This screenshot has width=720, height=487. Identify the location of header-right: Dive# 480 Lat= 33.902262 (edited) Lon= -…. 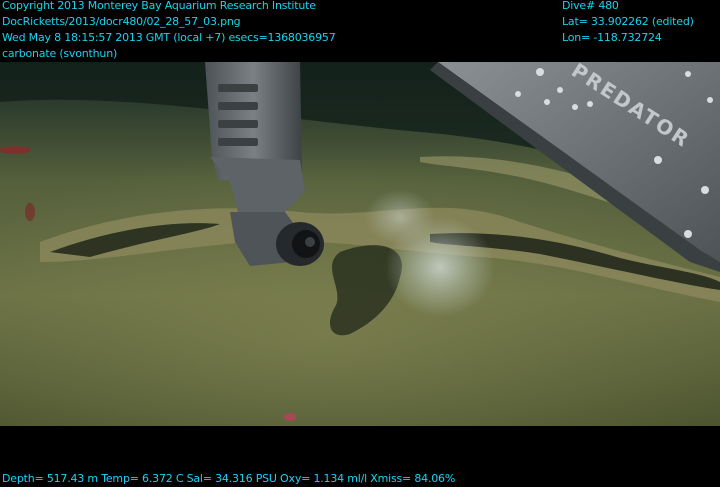
(628, 23).